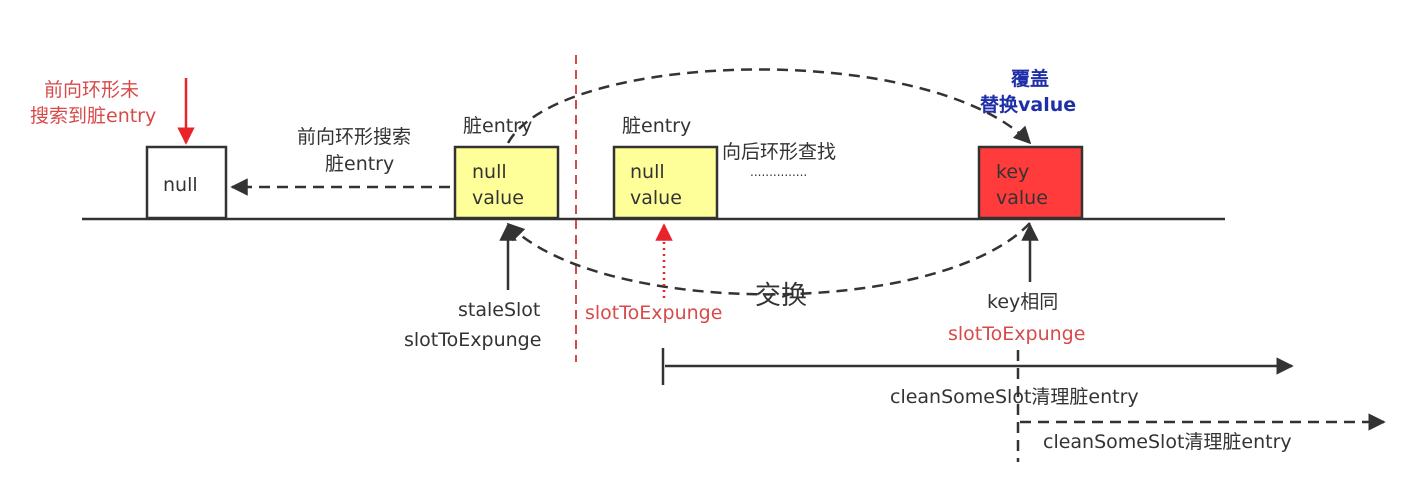 The width and height of the screenshot is (1414, 488). Describe the element at coordinates (781, 296) in the screenshot. I see `swap-label: 交换` at that location.